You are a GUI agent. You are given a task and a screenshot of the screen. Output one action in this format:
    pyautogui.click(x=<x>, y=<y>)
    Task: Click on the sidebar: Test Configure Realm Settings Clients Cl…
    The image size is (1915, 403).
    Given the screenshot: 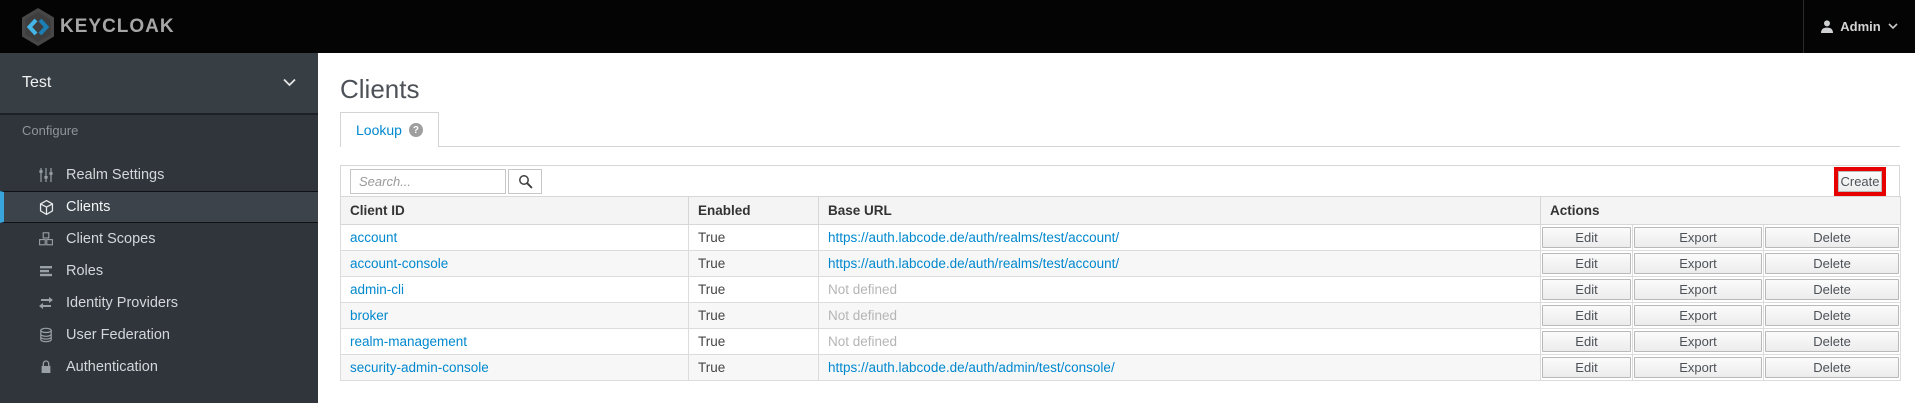 What is the action you would take?
    pyautogui.click(x=159, y=228)
    